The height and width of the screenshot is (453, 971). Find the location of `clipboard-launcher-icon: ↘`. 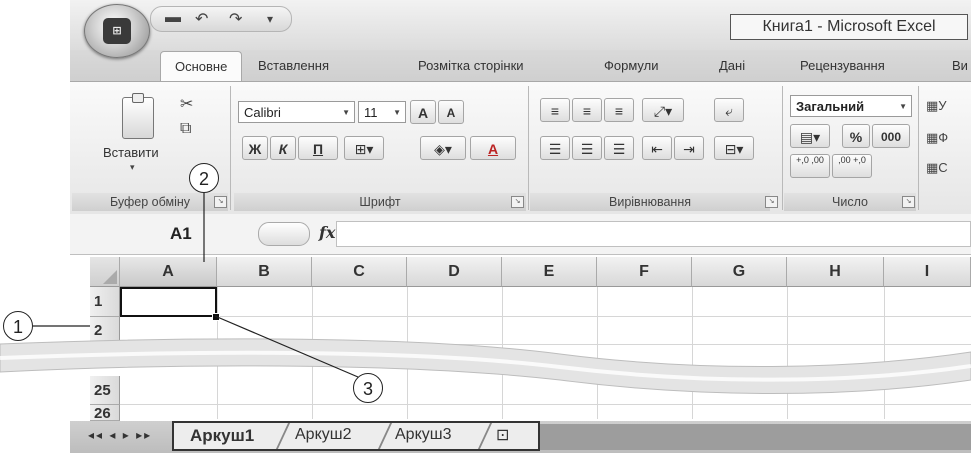

clipboard-launcher-icon: ↘ is located at coordinates (220, 202).